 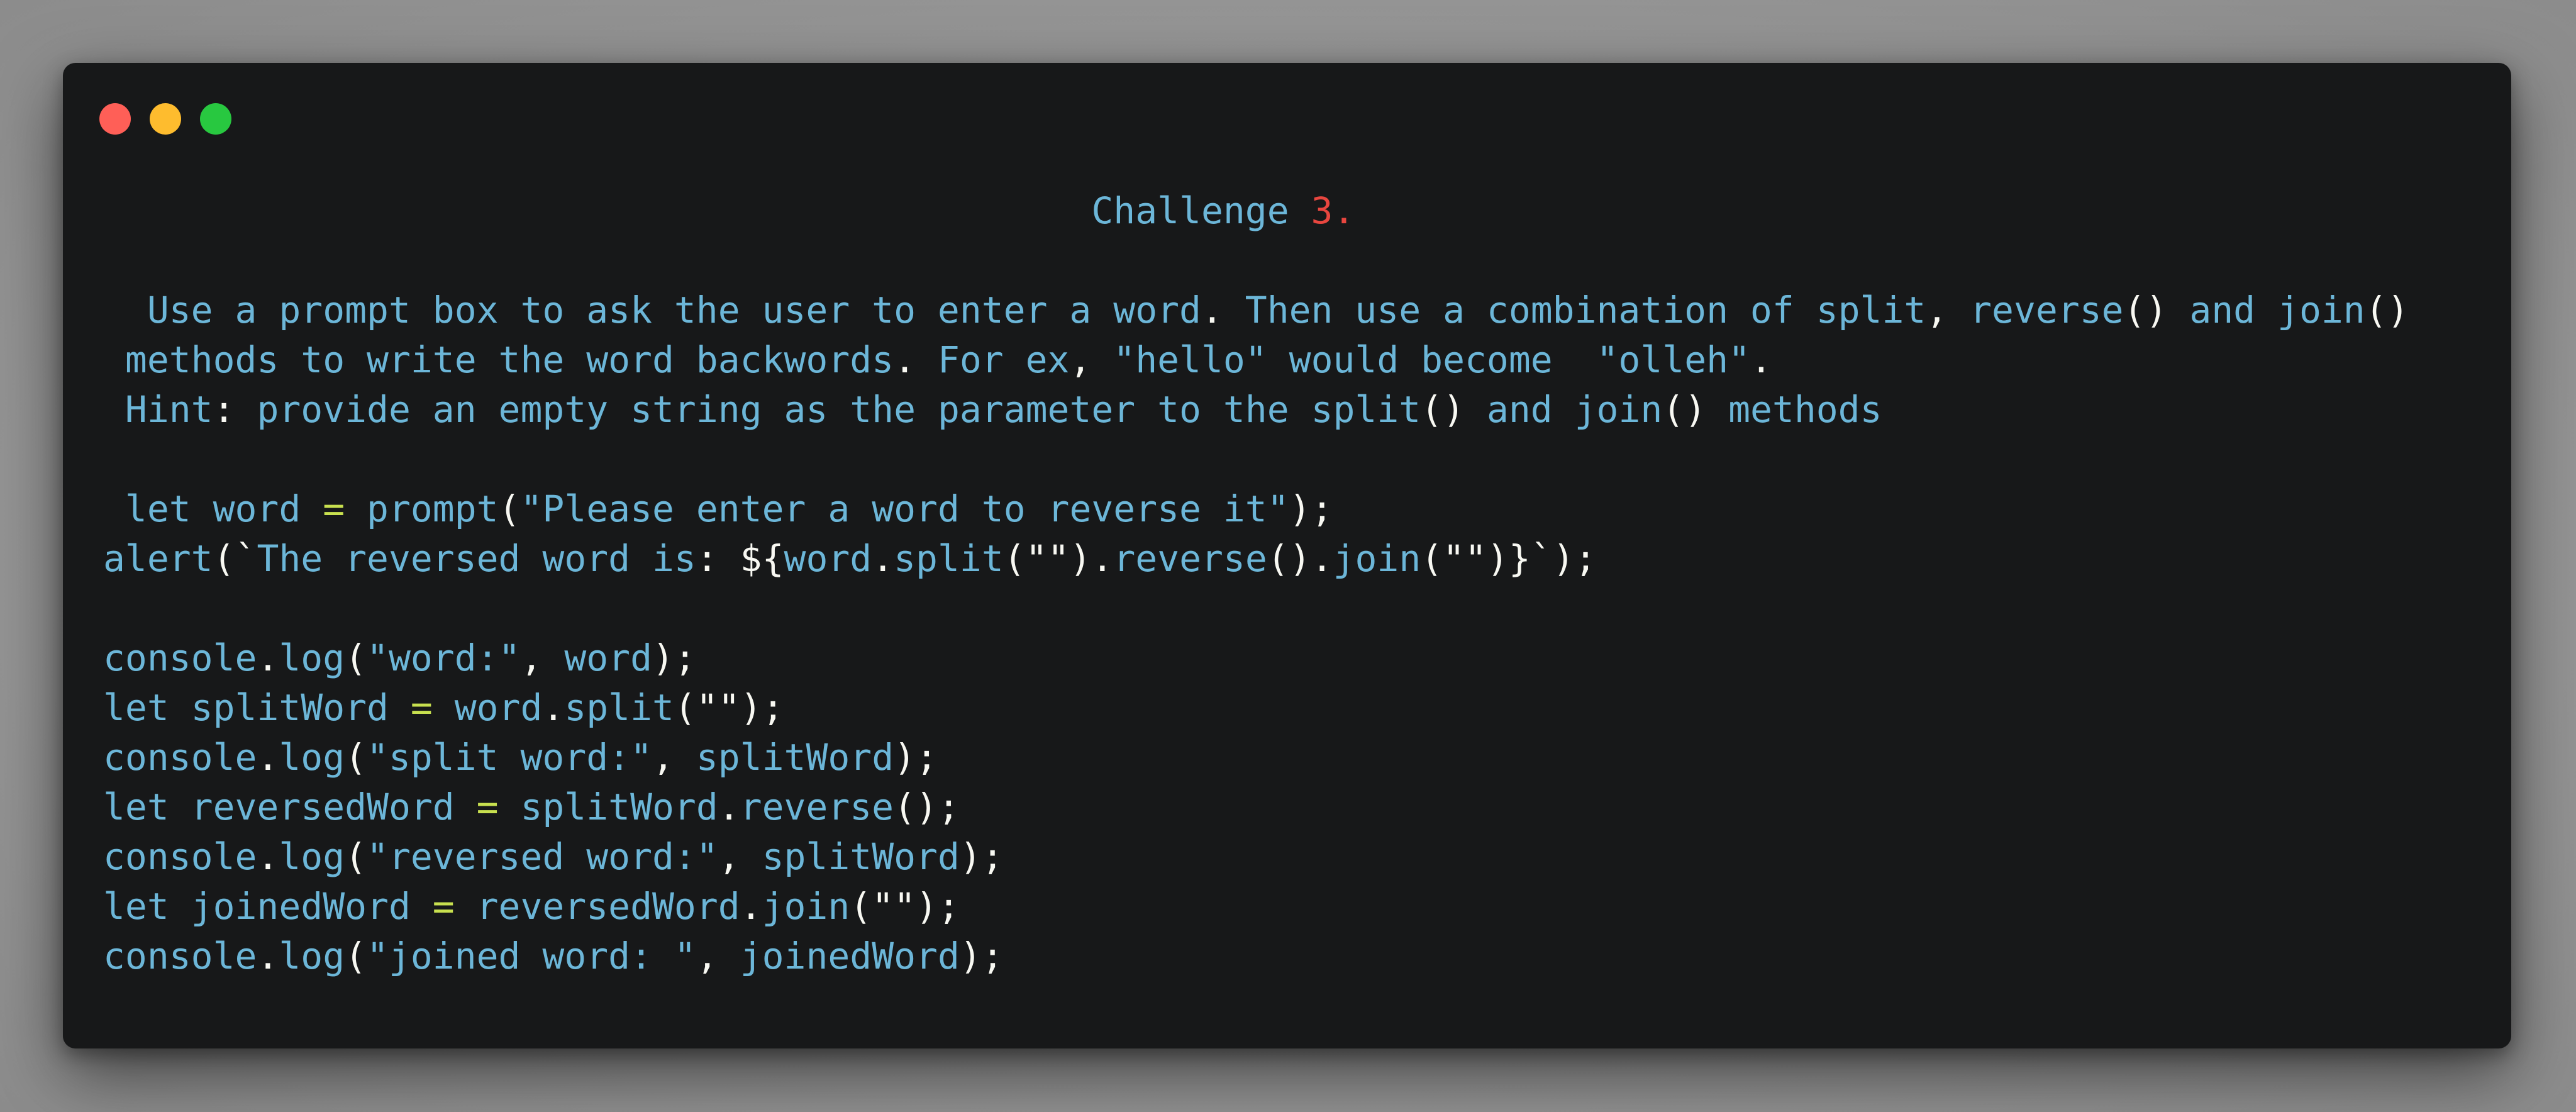 I want to click on code-token: reversedWord, so click(x=608, y=906).